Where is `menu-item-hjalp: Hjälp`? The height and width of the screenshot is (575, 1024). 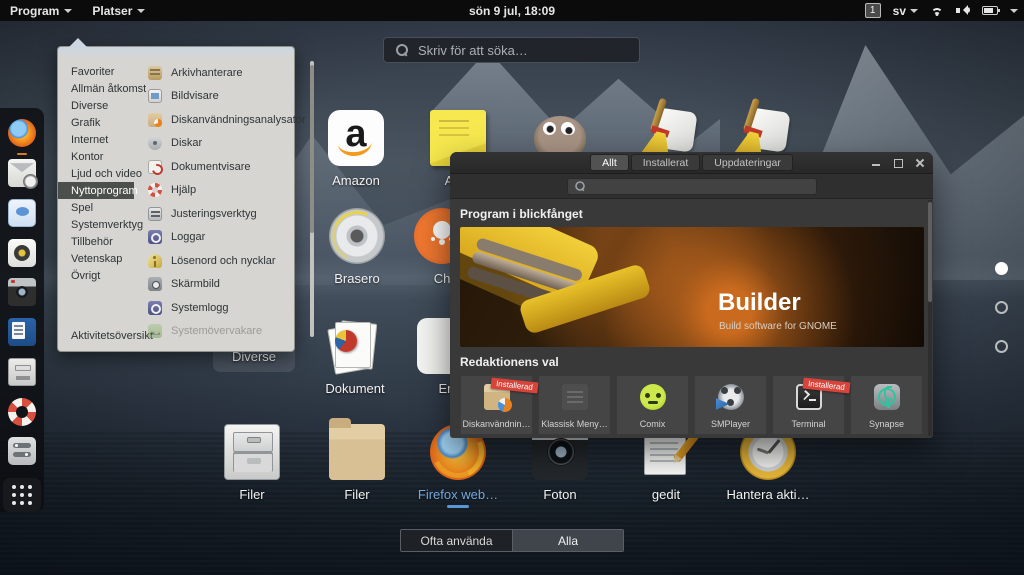 menu-item-hjalp: Hjälp is located at coordinates (227, 191).